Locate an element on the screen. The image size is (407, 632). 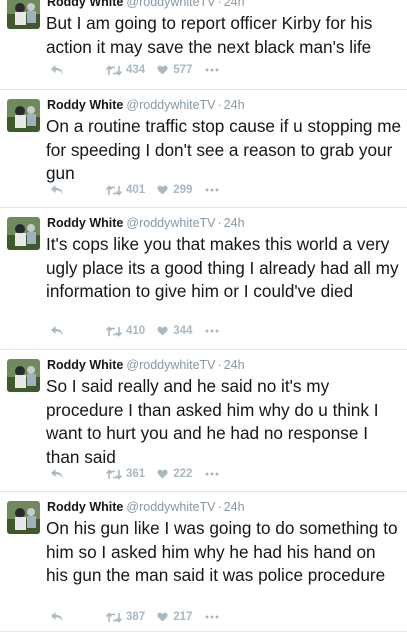
retweet-count: 410 is located at coordinates (136, 331).